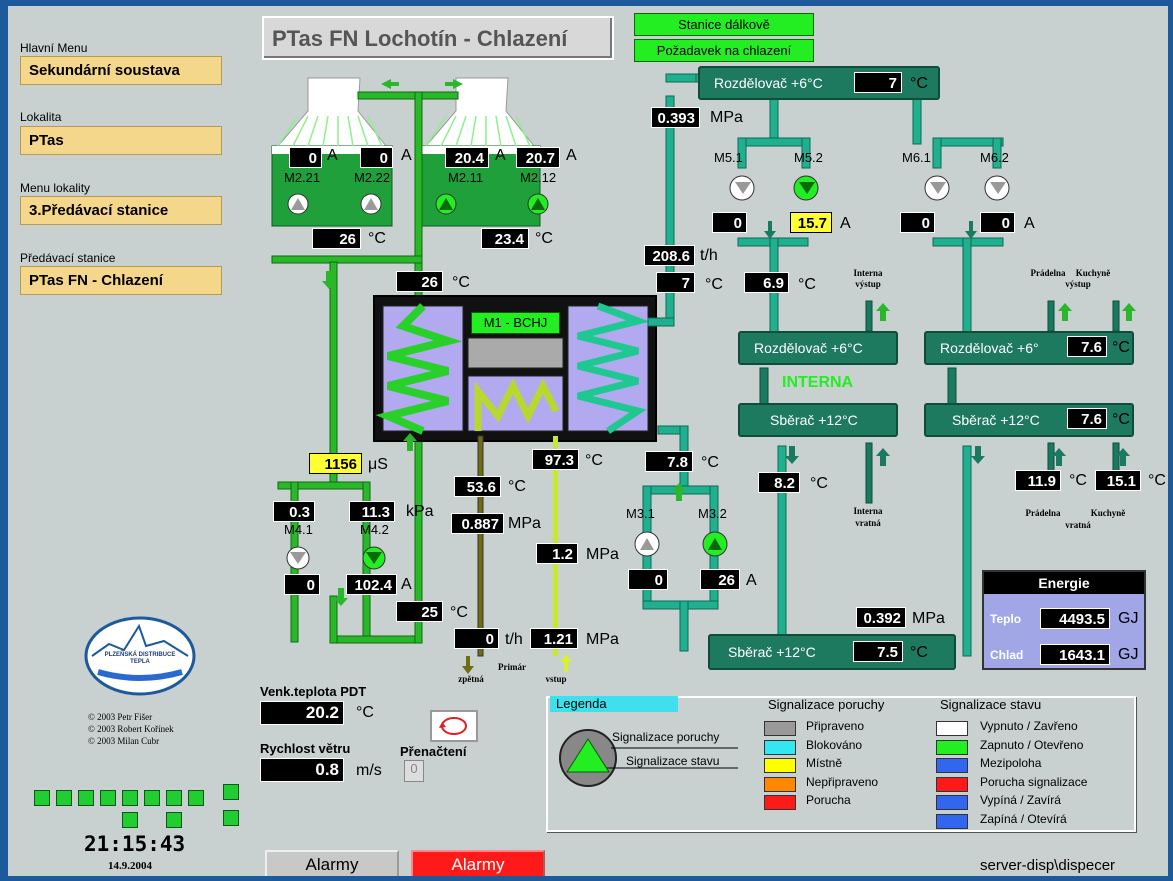  Describe the element at coordinates (517, 486) in the screenshot. I see `primary-return-temp-unit: °C` at that location.